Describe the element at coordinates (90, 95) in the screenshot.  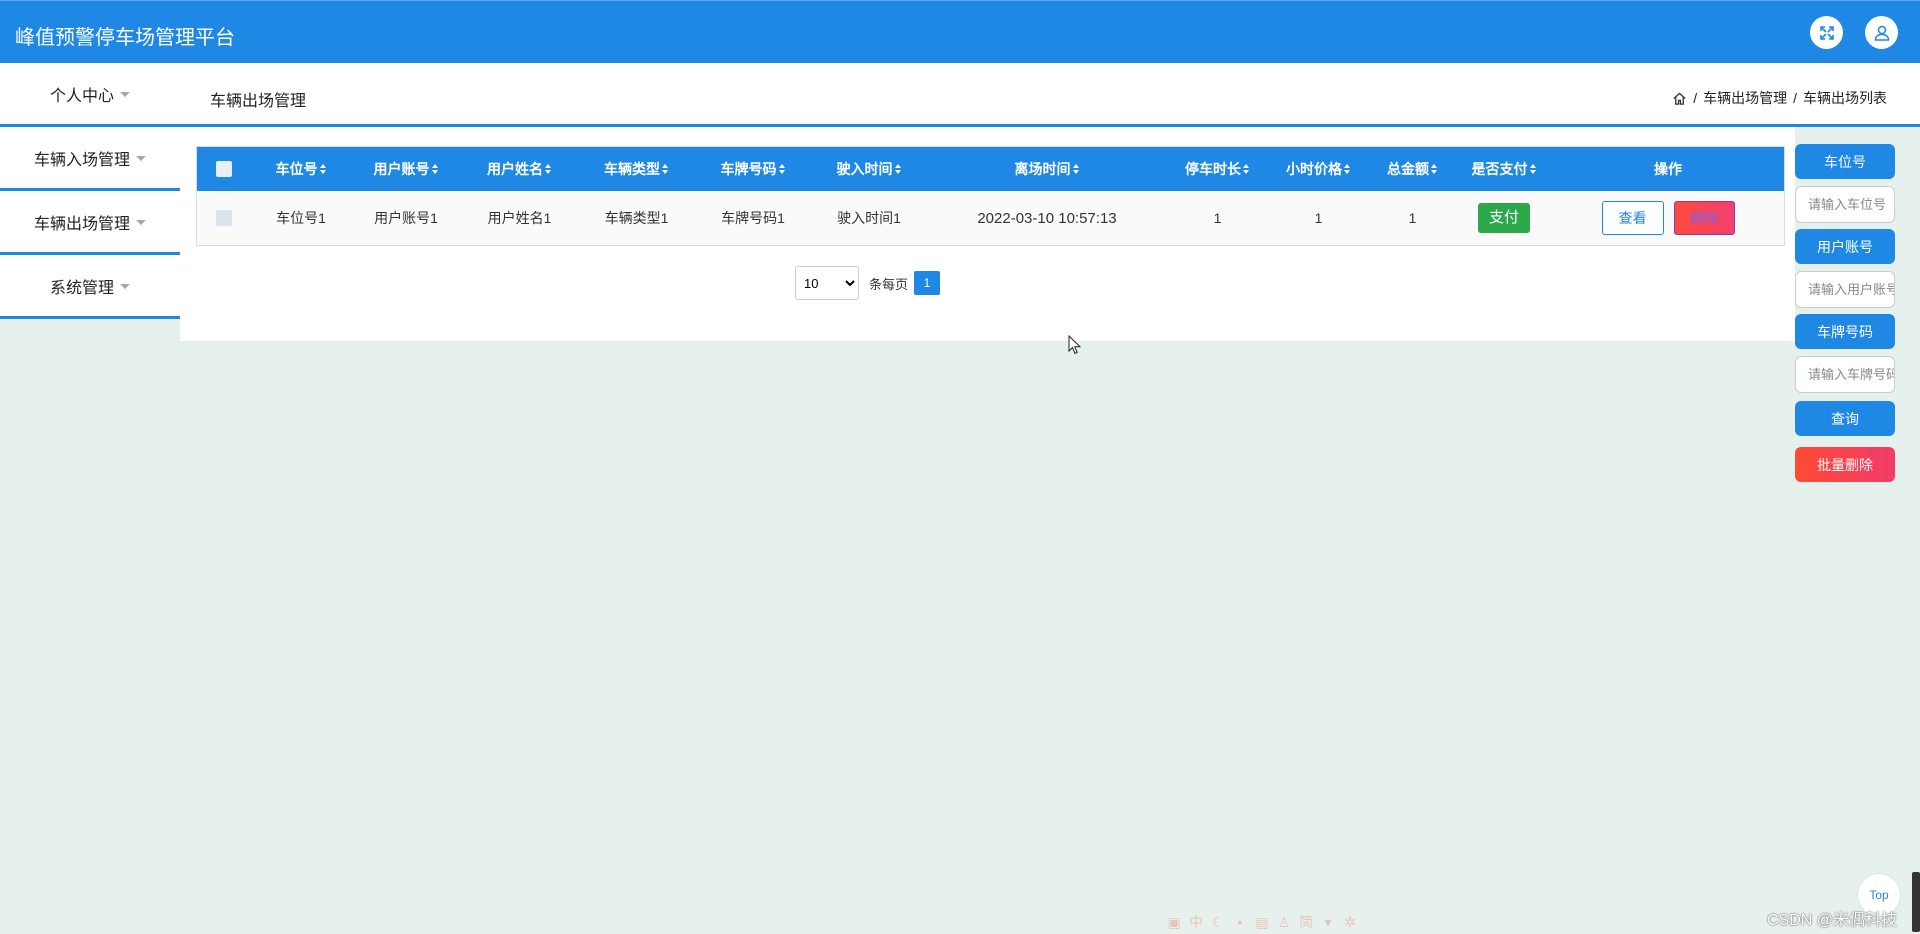
I see `sidebar-item-personal-center: 个人中心` at that location.